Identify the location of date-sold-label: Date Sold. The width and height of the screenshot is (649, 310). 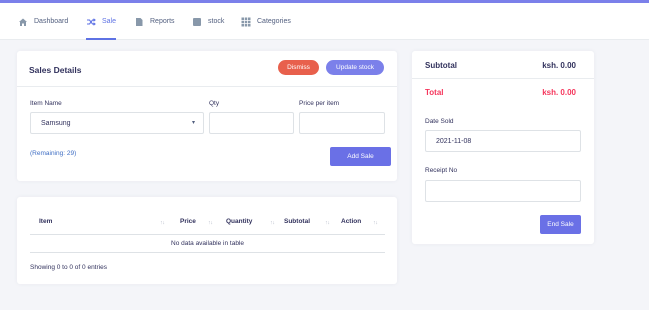
(439, 121).